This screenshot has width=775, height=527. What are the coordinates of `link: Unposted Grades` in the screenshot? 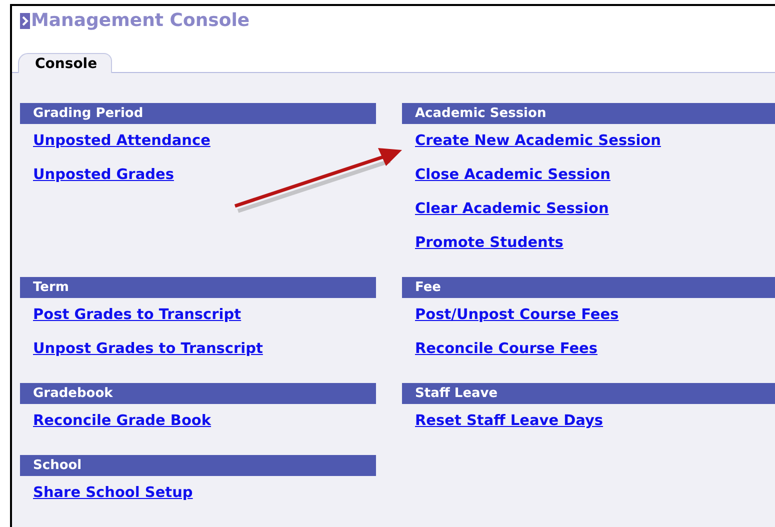 It's located at (103, 184).